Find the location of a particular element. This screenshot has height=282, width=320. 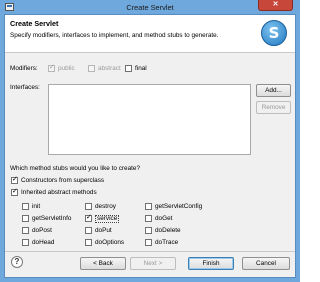

method-label: doHead is located at coordinates (43, 242).